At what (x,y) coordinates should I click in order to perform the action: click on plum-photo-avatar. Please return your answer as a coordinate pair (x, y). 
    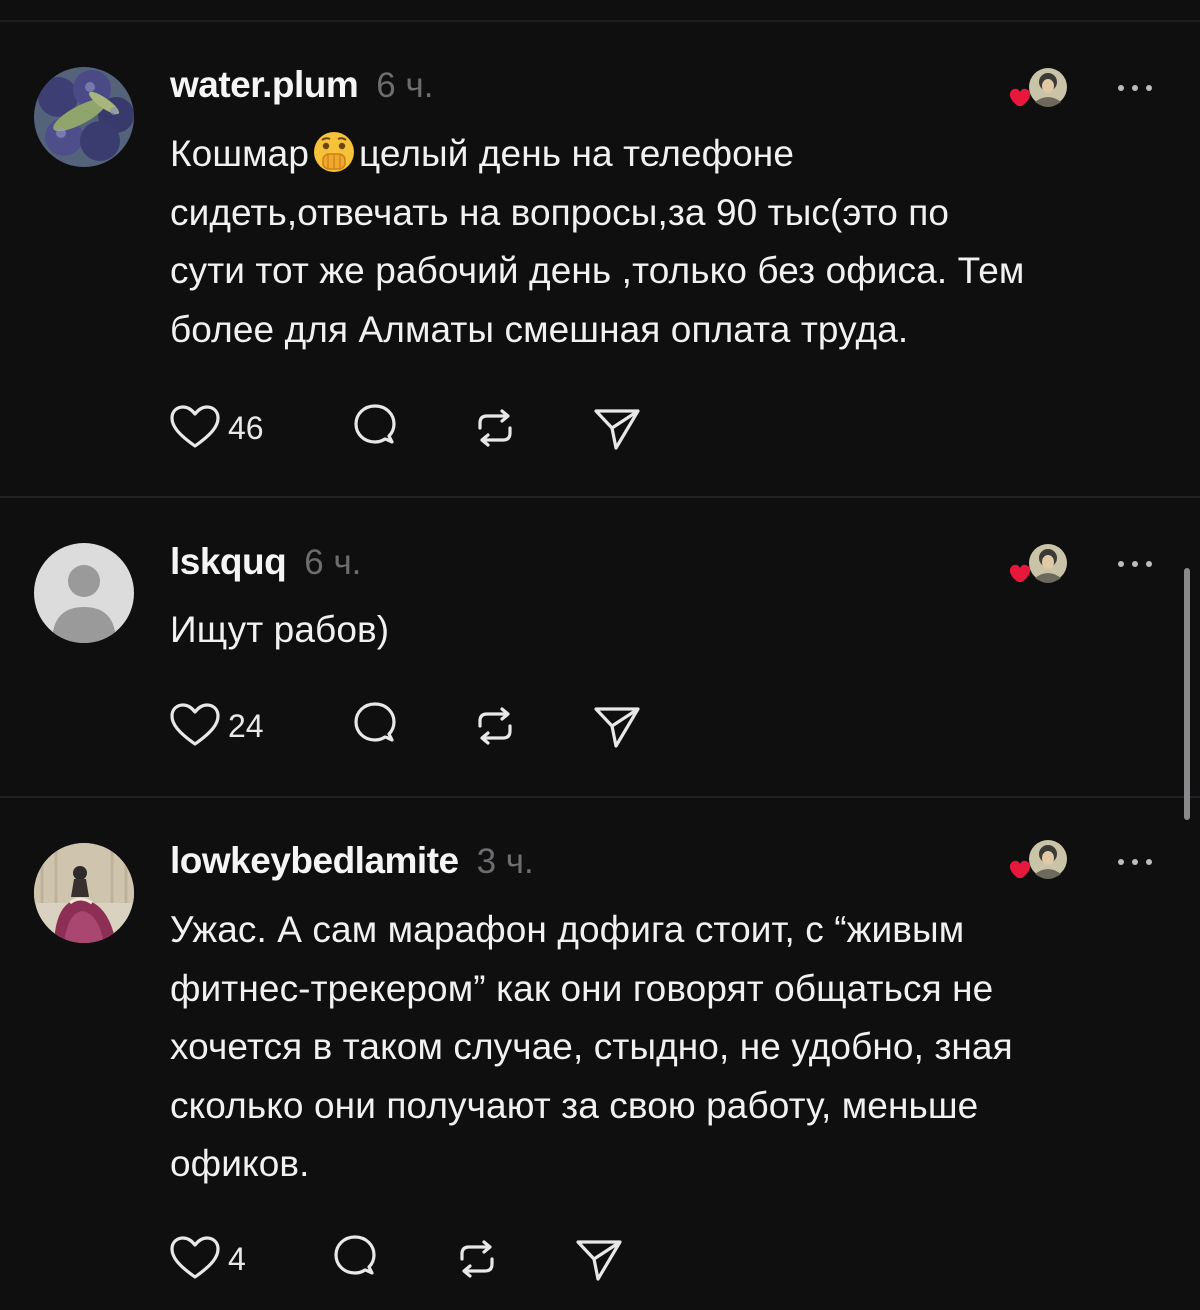
    Looking at the image, I should click on (84, 117).